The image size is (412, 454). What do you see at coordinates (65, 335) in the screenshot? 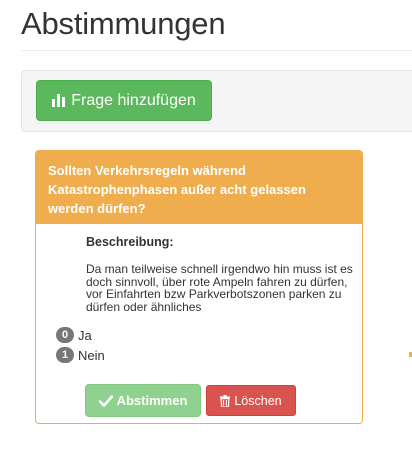
I see `vote-count-badge: 0` at bounding box center [65, 335].